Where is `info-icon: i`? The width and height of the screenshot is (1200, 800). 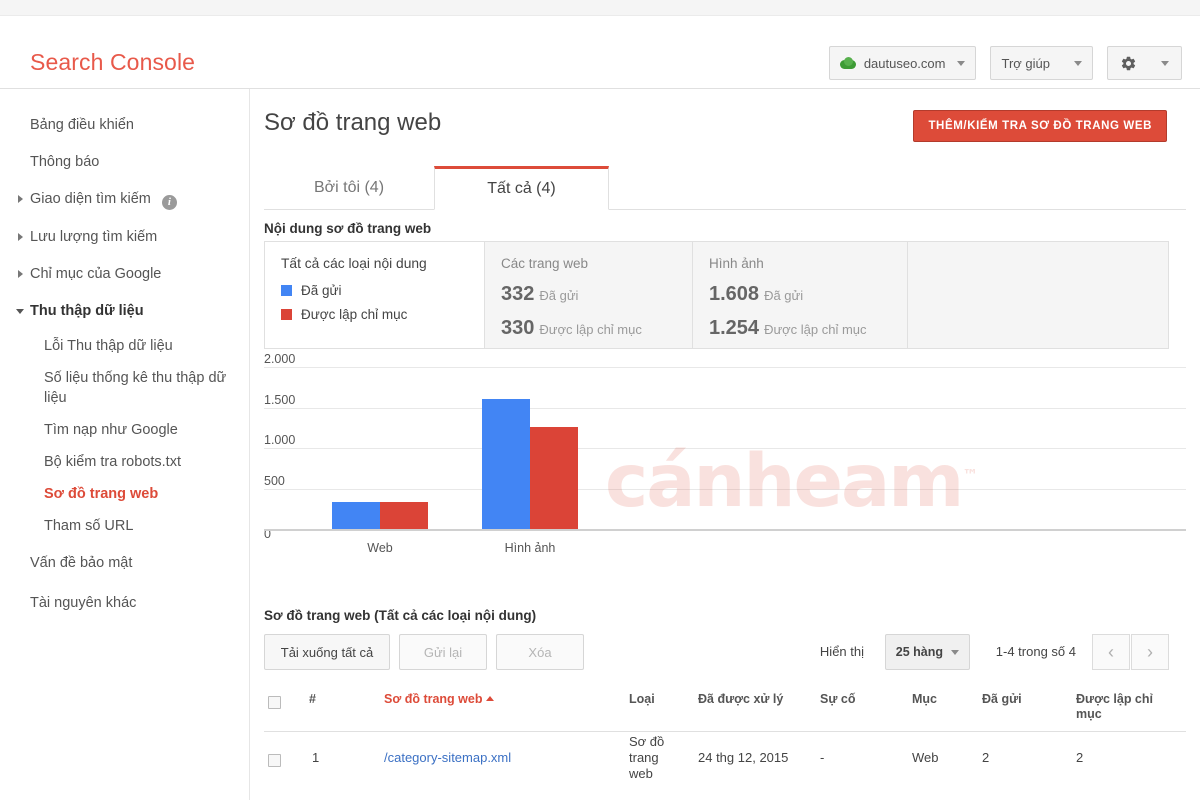 info-icon: i is located at coordinates (169, 202).